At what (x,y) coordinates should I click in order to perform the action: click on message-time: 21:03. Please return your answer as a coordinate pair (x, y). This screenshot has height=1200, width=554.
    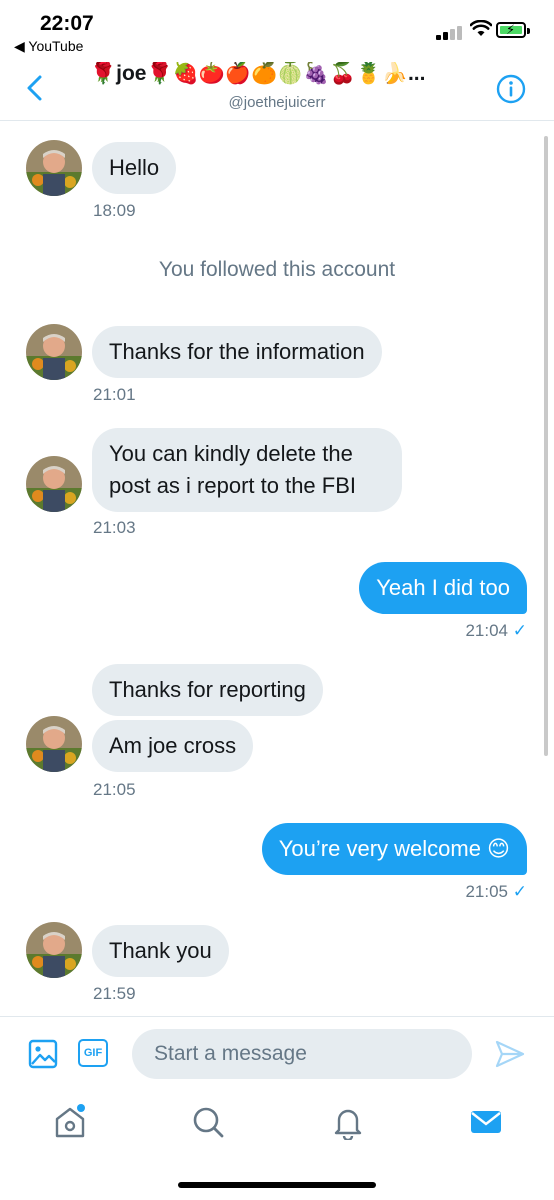
    Looking at the image, I should click on (114, 527).